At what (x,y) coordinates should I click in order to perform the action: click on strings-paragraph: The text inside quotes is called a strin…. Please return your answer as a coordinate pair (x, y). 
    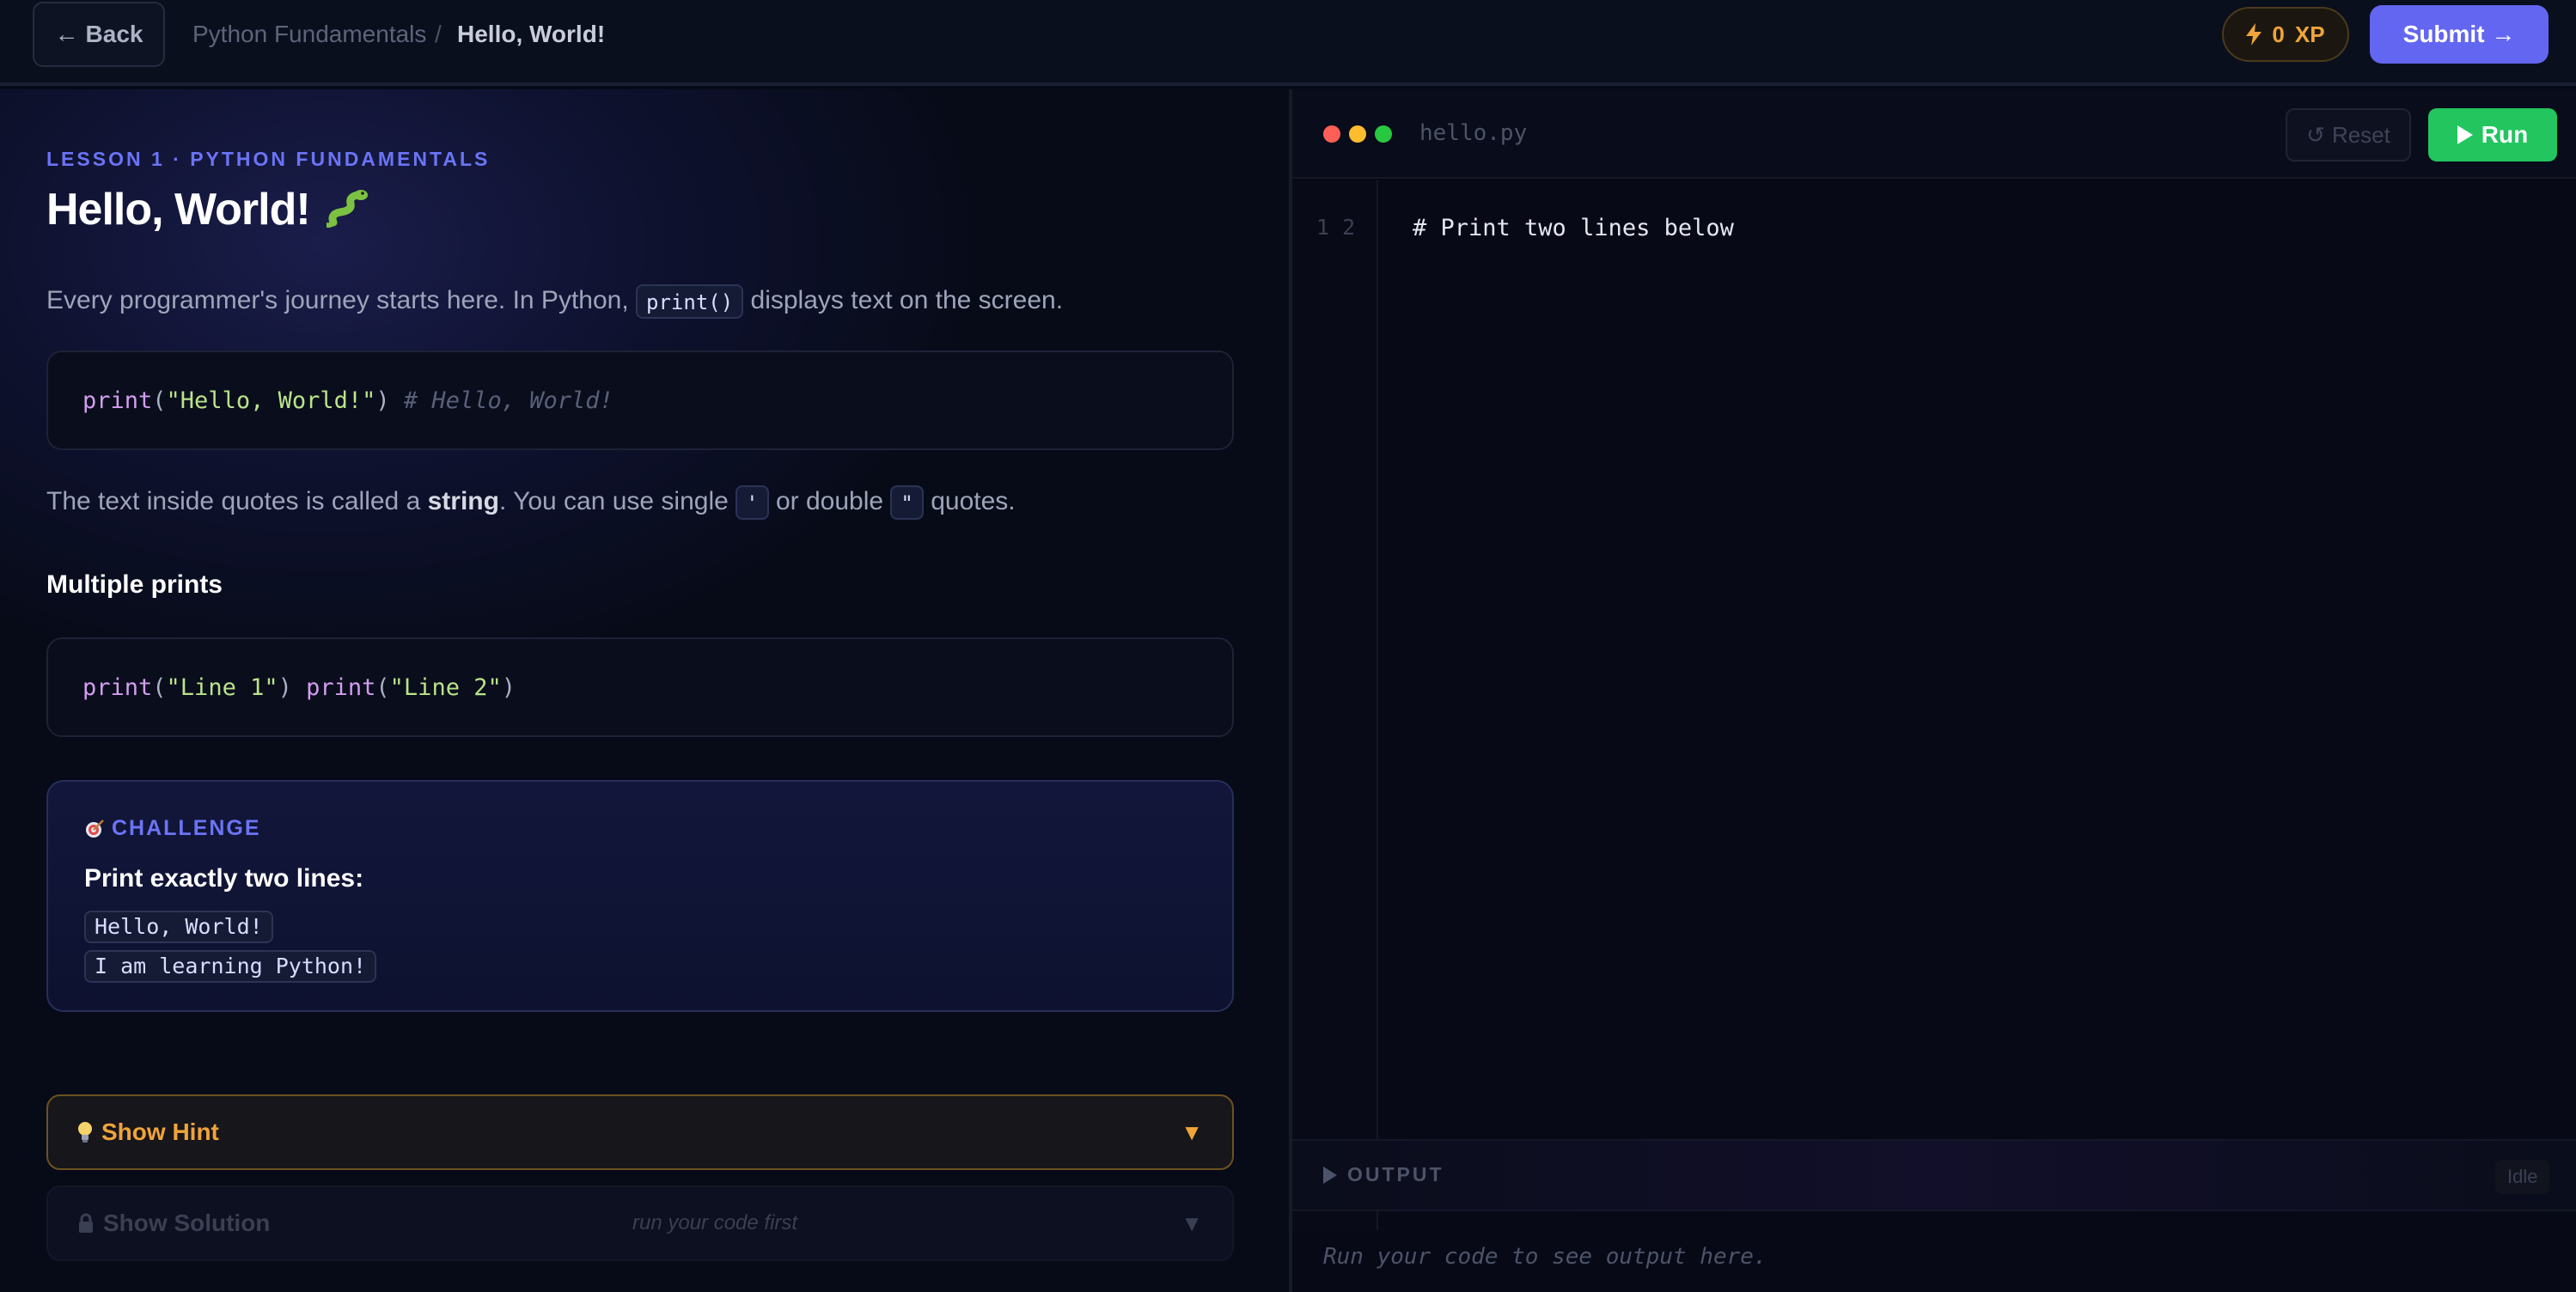
    Looking at the image, I should click on (531, 502).